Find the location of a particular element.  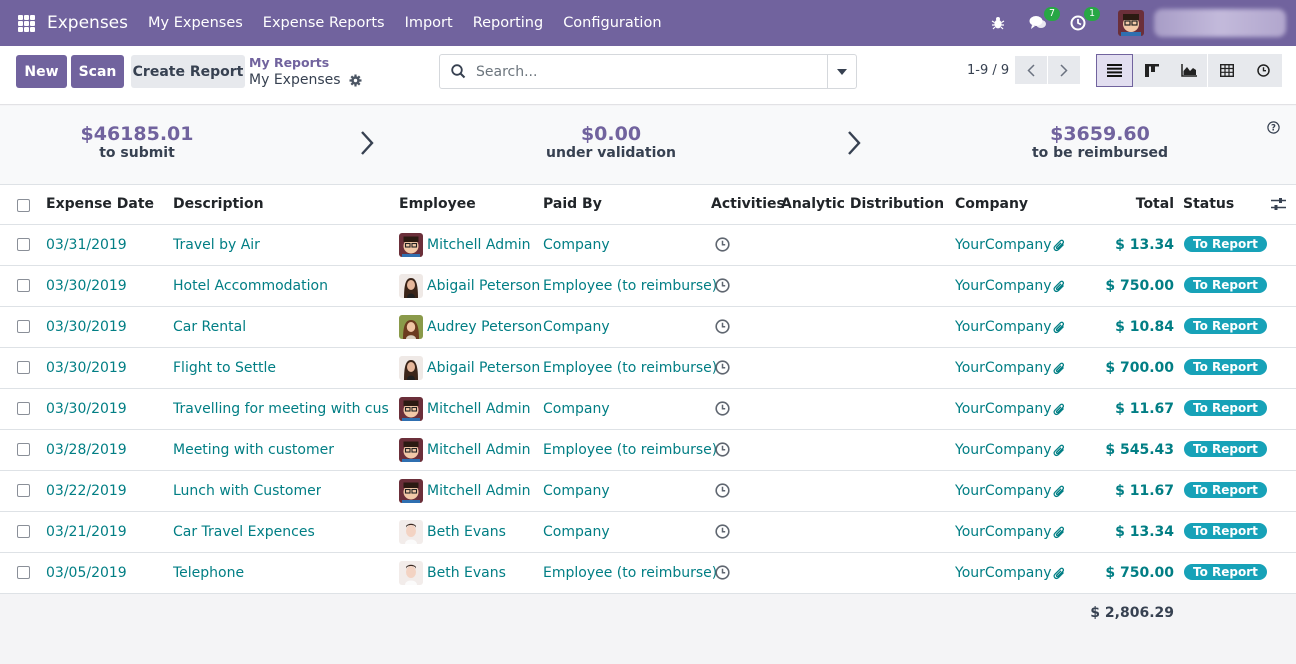

search-input is located at coordinates (651, 71).